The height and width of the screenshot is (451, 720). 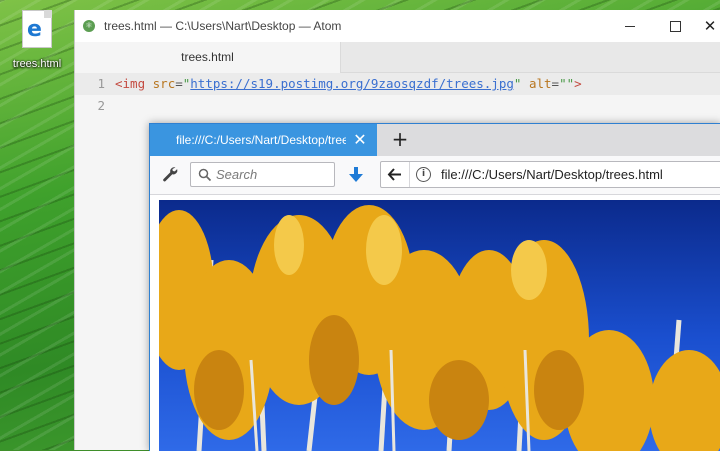 What do you see at coordinates (101, 83) in the screenshot?
I see `line-number: 1` at bounding box center [101, 83].